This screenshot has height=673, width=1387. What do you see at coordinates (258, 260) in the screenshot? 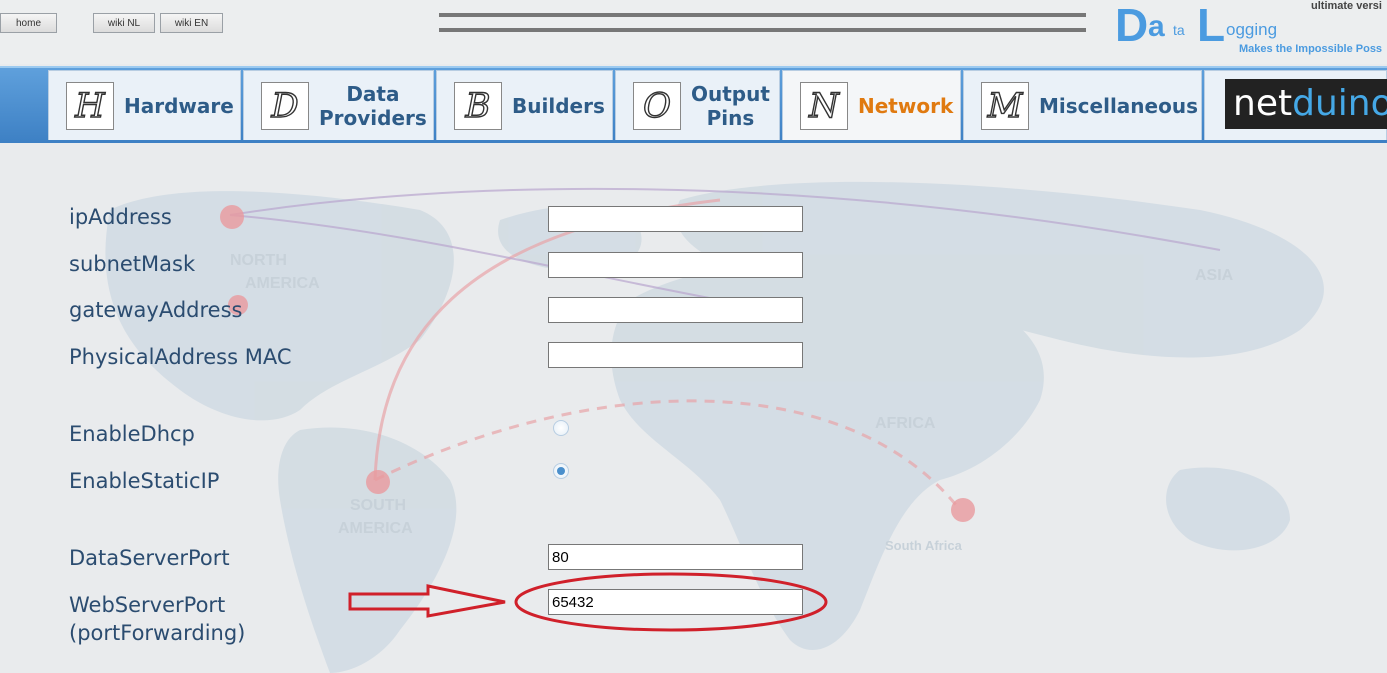
I see `map-label-north: NORTH` at bounding box center [258, 260].